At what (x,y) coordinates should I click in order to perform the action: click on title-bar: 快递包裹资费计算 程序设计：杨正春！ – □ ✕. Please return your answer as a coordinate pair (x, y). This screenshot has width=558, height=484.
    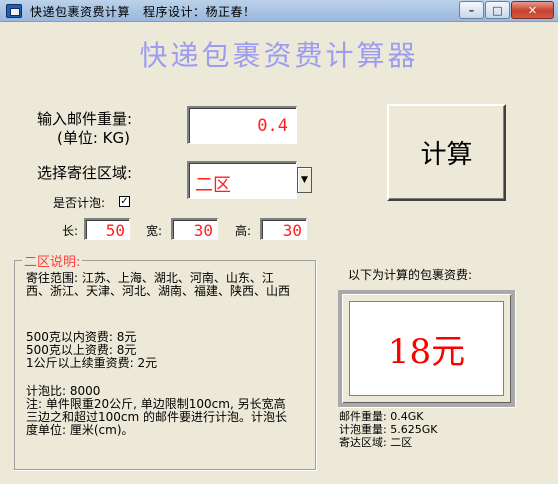
    Looking at the image, I should click on (279, 11).